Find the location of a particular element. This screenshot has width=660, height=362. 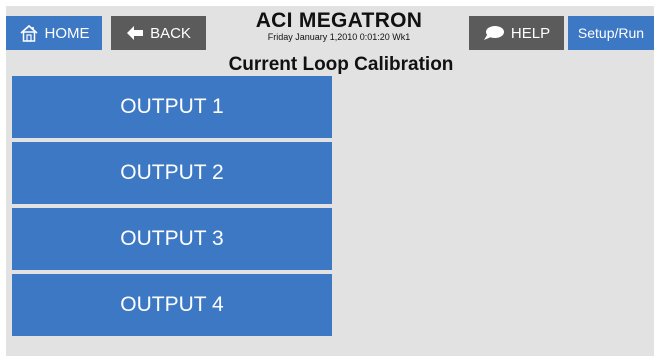

output-2-label: OUTPUT 2 is located at coordinates (172, 172).